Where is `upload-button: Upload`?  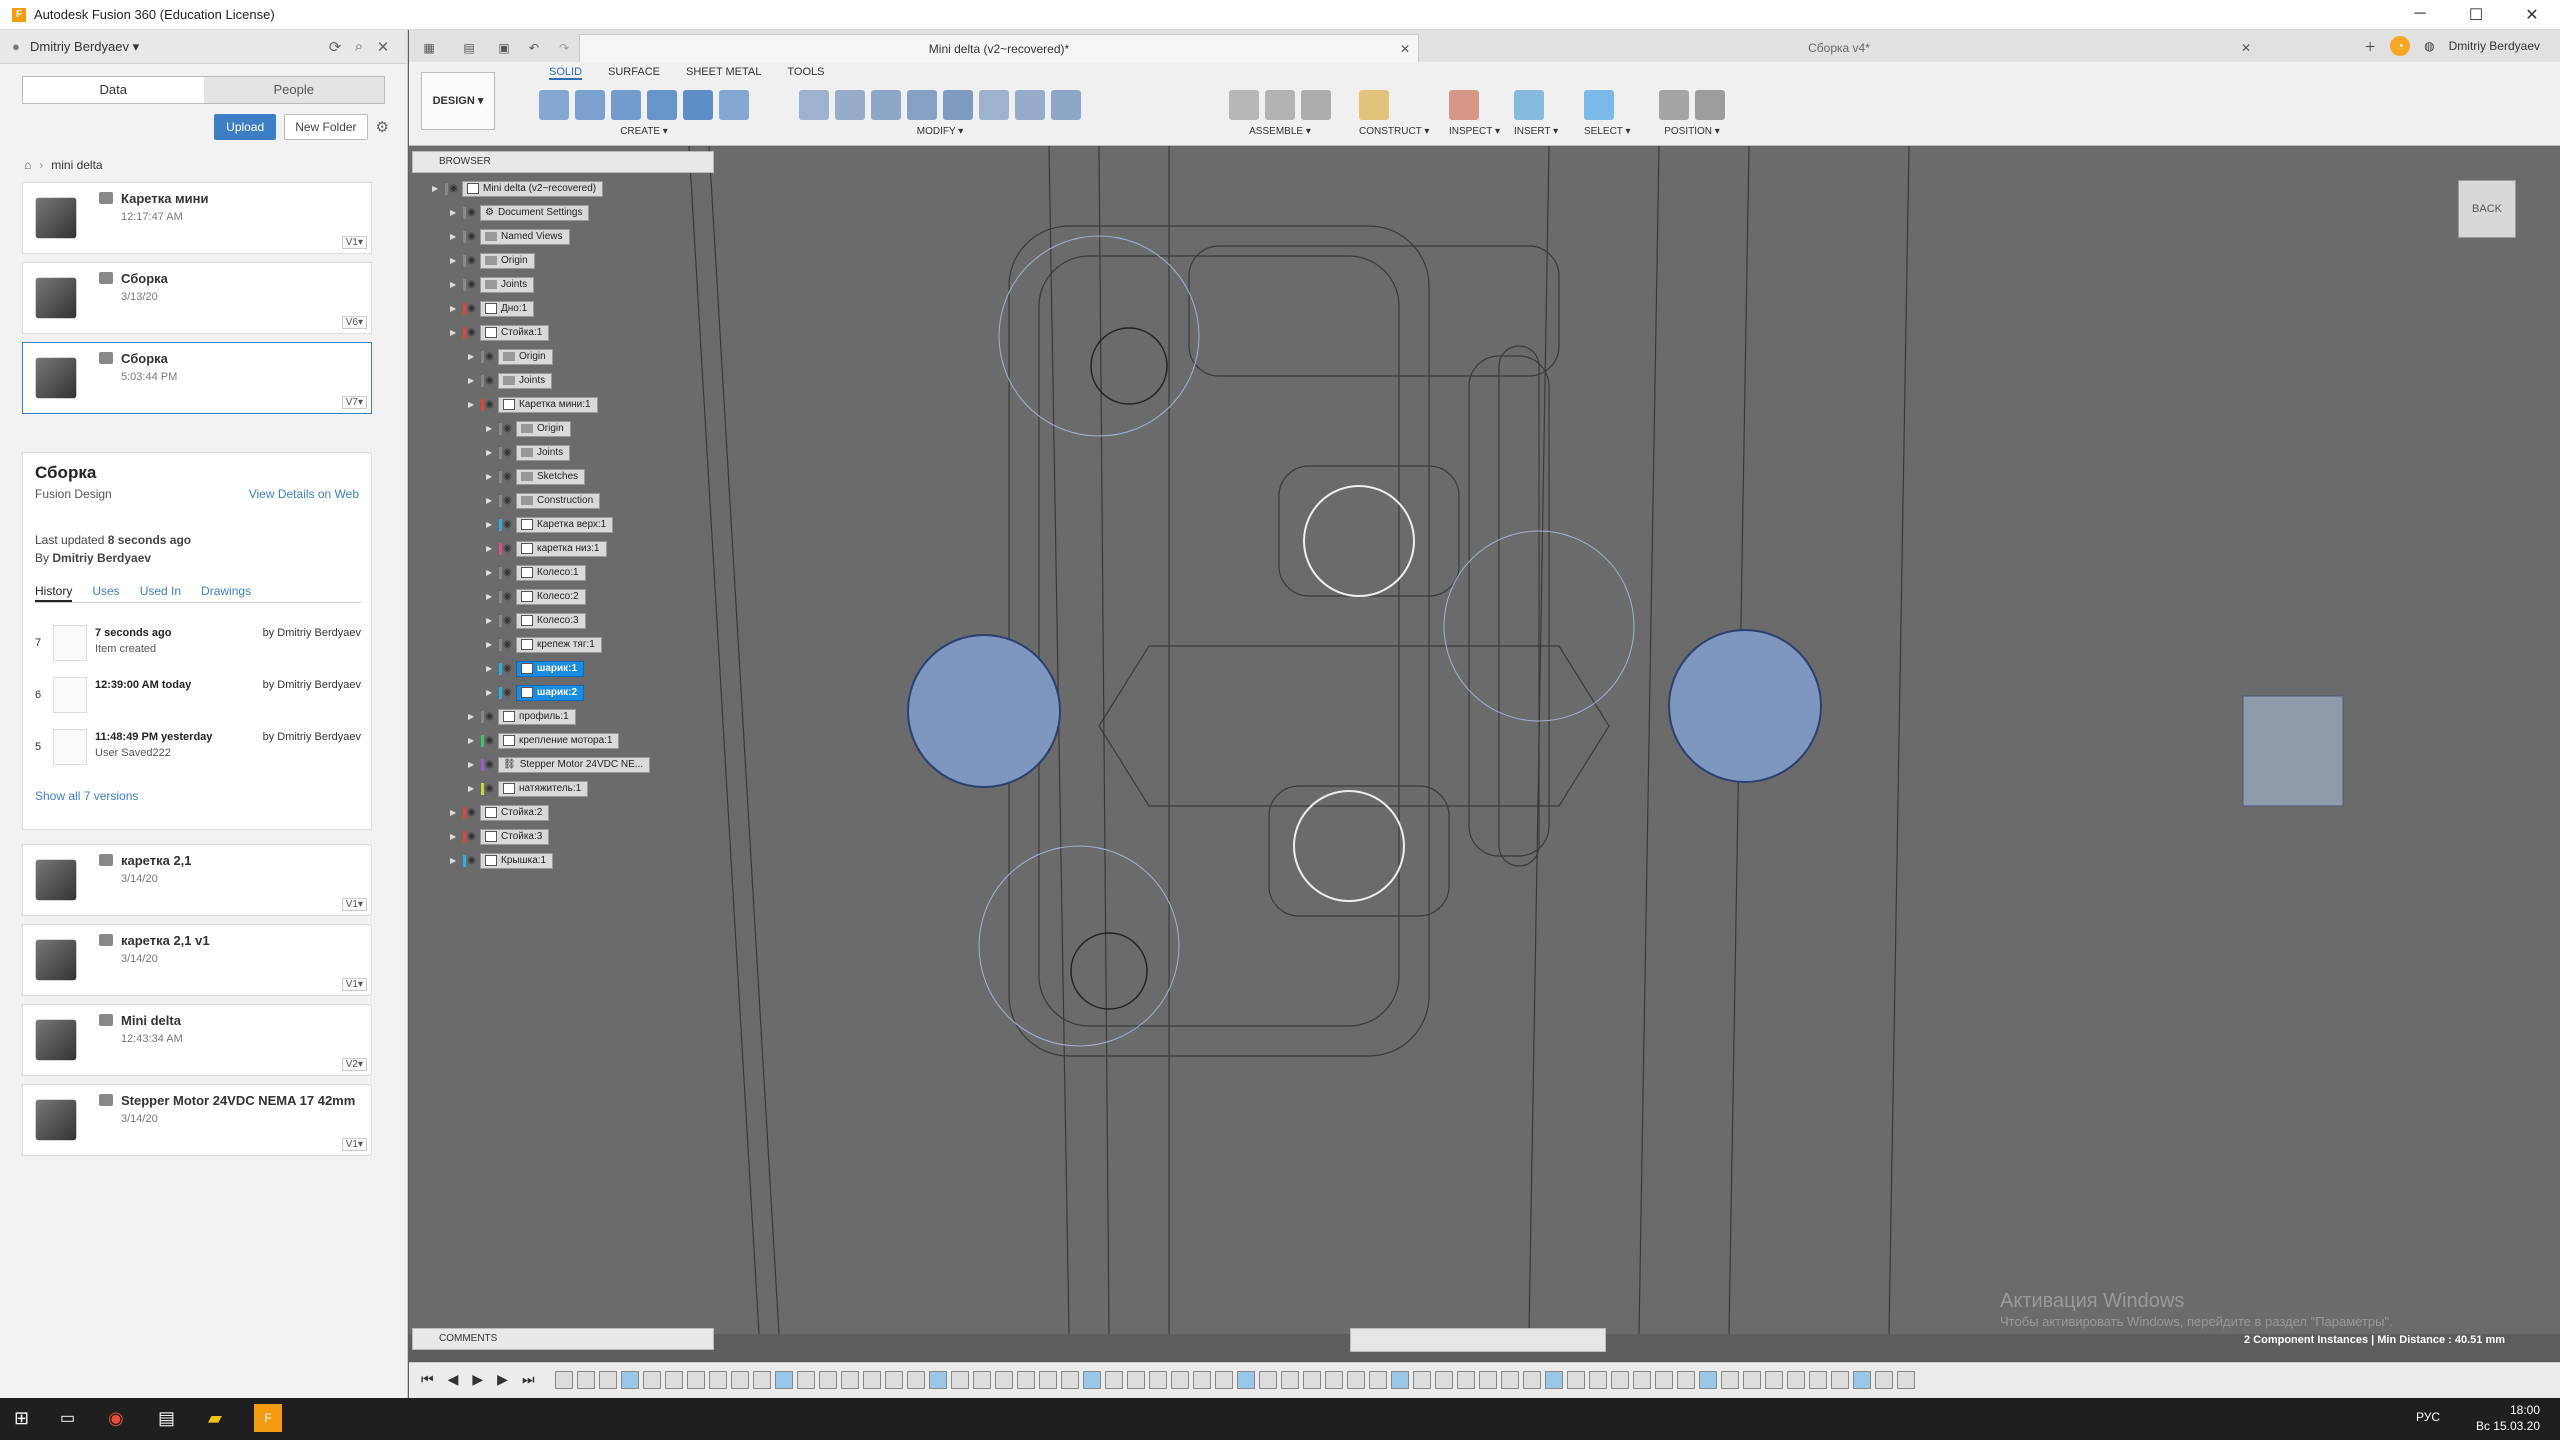 upload-button: Upload is located at coordinates (245, 127).